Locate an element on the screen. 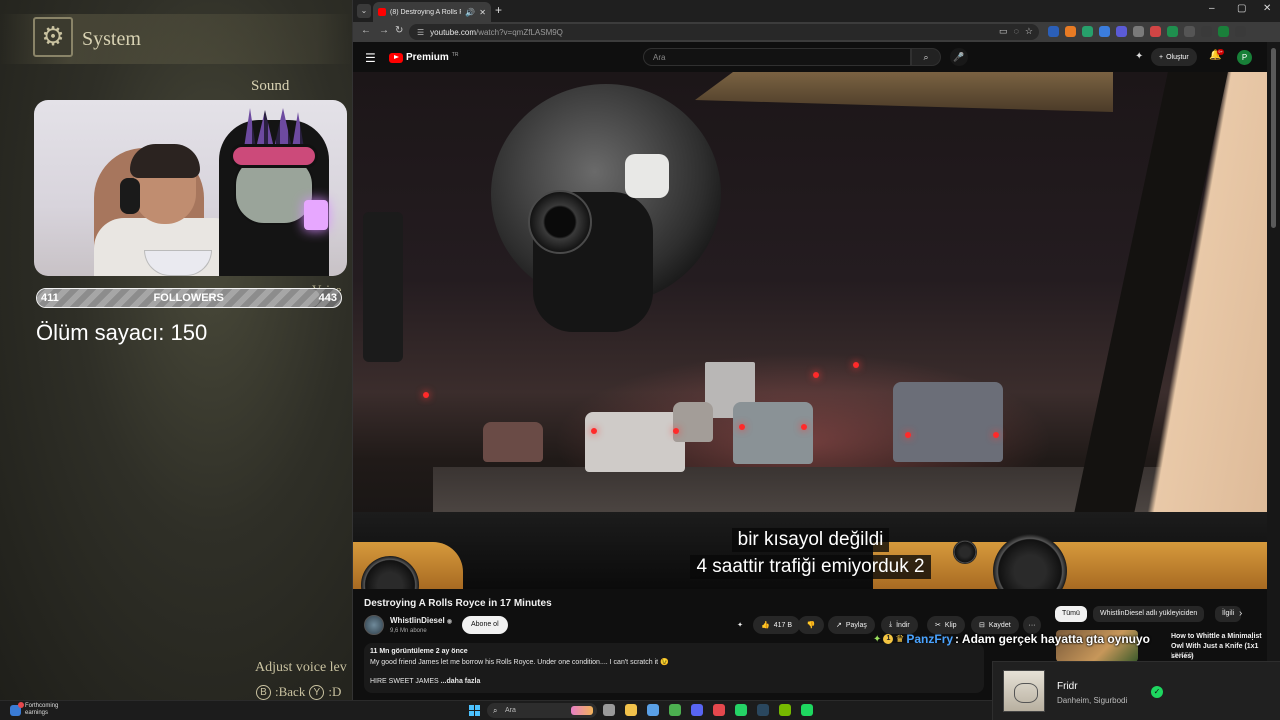 The image size is (1280, 720). game-menu-title: System is located at coordinates (111, 39).